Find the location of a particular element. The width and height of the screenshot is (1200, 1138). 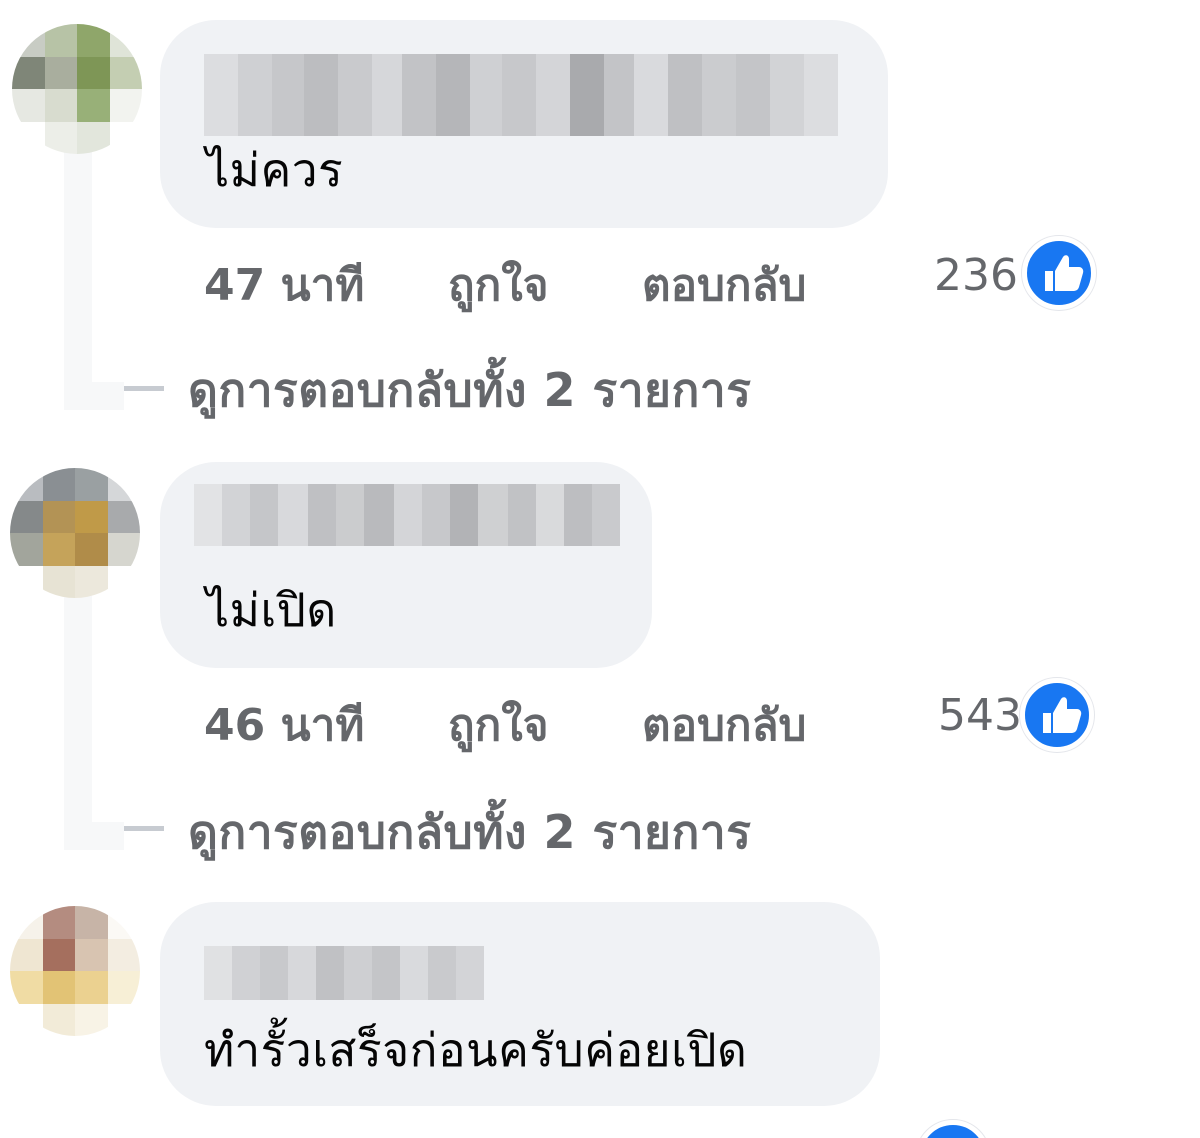

comment-bubble: ทำรั้วเสร็จก่อนครับค่อยเปิด is located at coordinates (520, 1004).